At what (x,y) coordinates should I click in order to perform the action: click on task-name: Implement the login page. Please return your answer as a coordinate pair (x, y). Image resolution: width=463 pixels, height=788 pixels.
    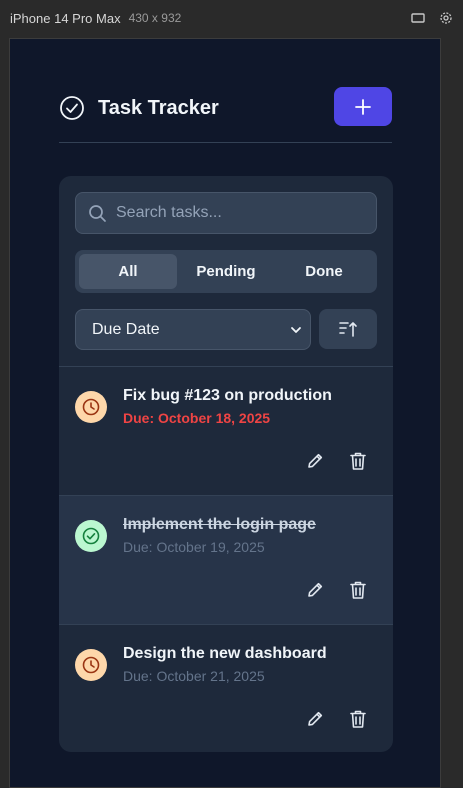
    Looking at the image, I should click on (219, 524).